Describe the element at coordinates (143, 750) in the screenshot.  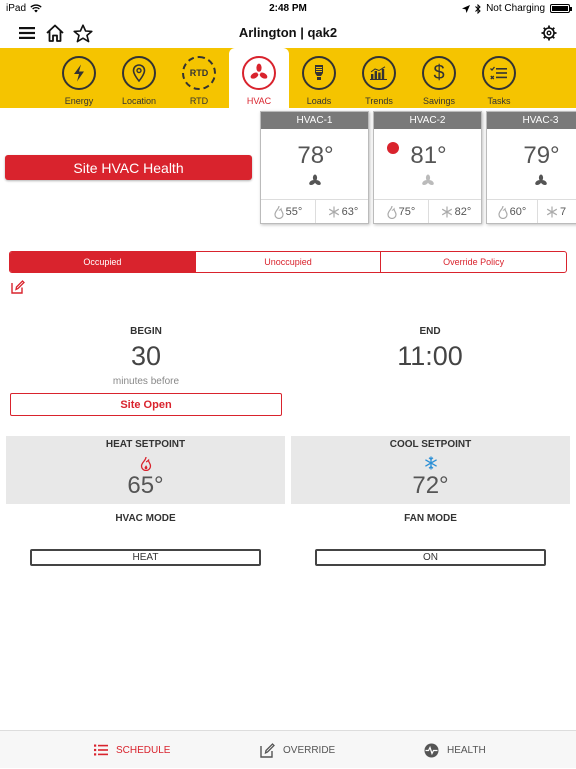
I see `tab-schedule-label: SCHEDULE` at that location.